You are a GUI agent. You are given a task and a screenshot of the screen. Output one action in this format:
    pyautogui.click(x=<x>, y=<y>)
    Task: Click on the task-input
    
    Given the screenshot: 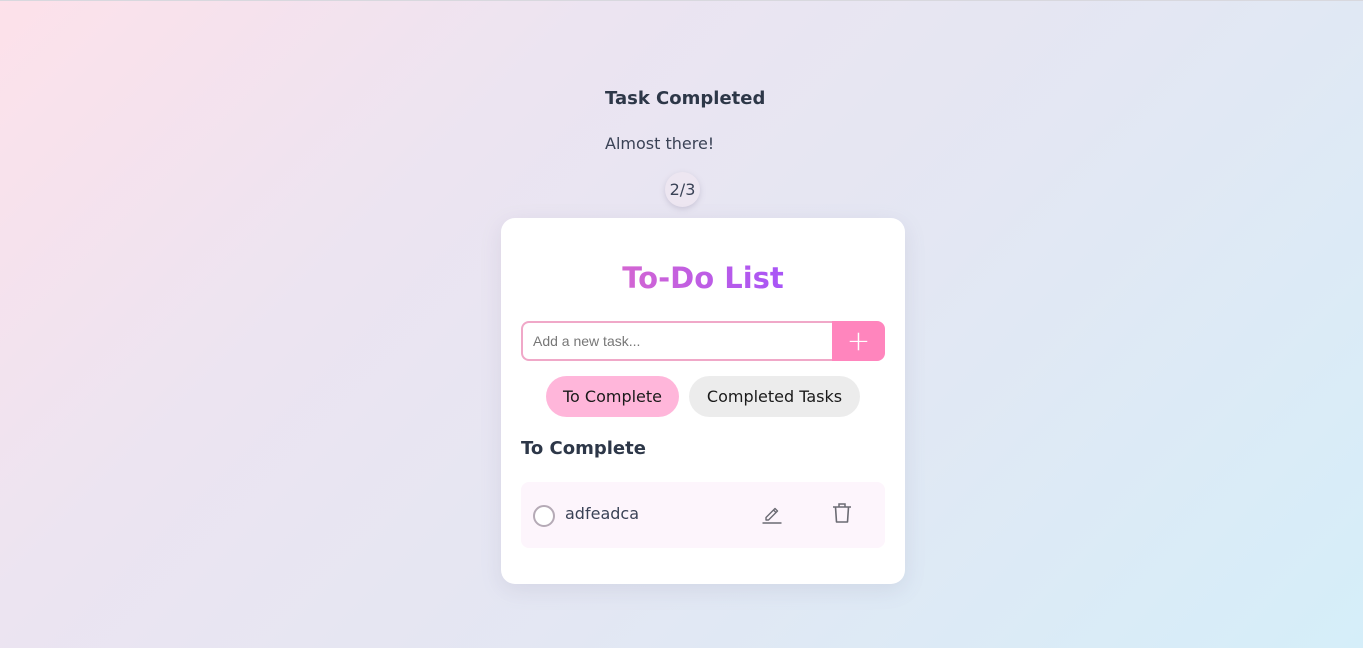 What is the action you would take?
    pyautogui.click(x=676, y=341)
    